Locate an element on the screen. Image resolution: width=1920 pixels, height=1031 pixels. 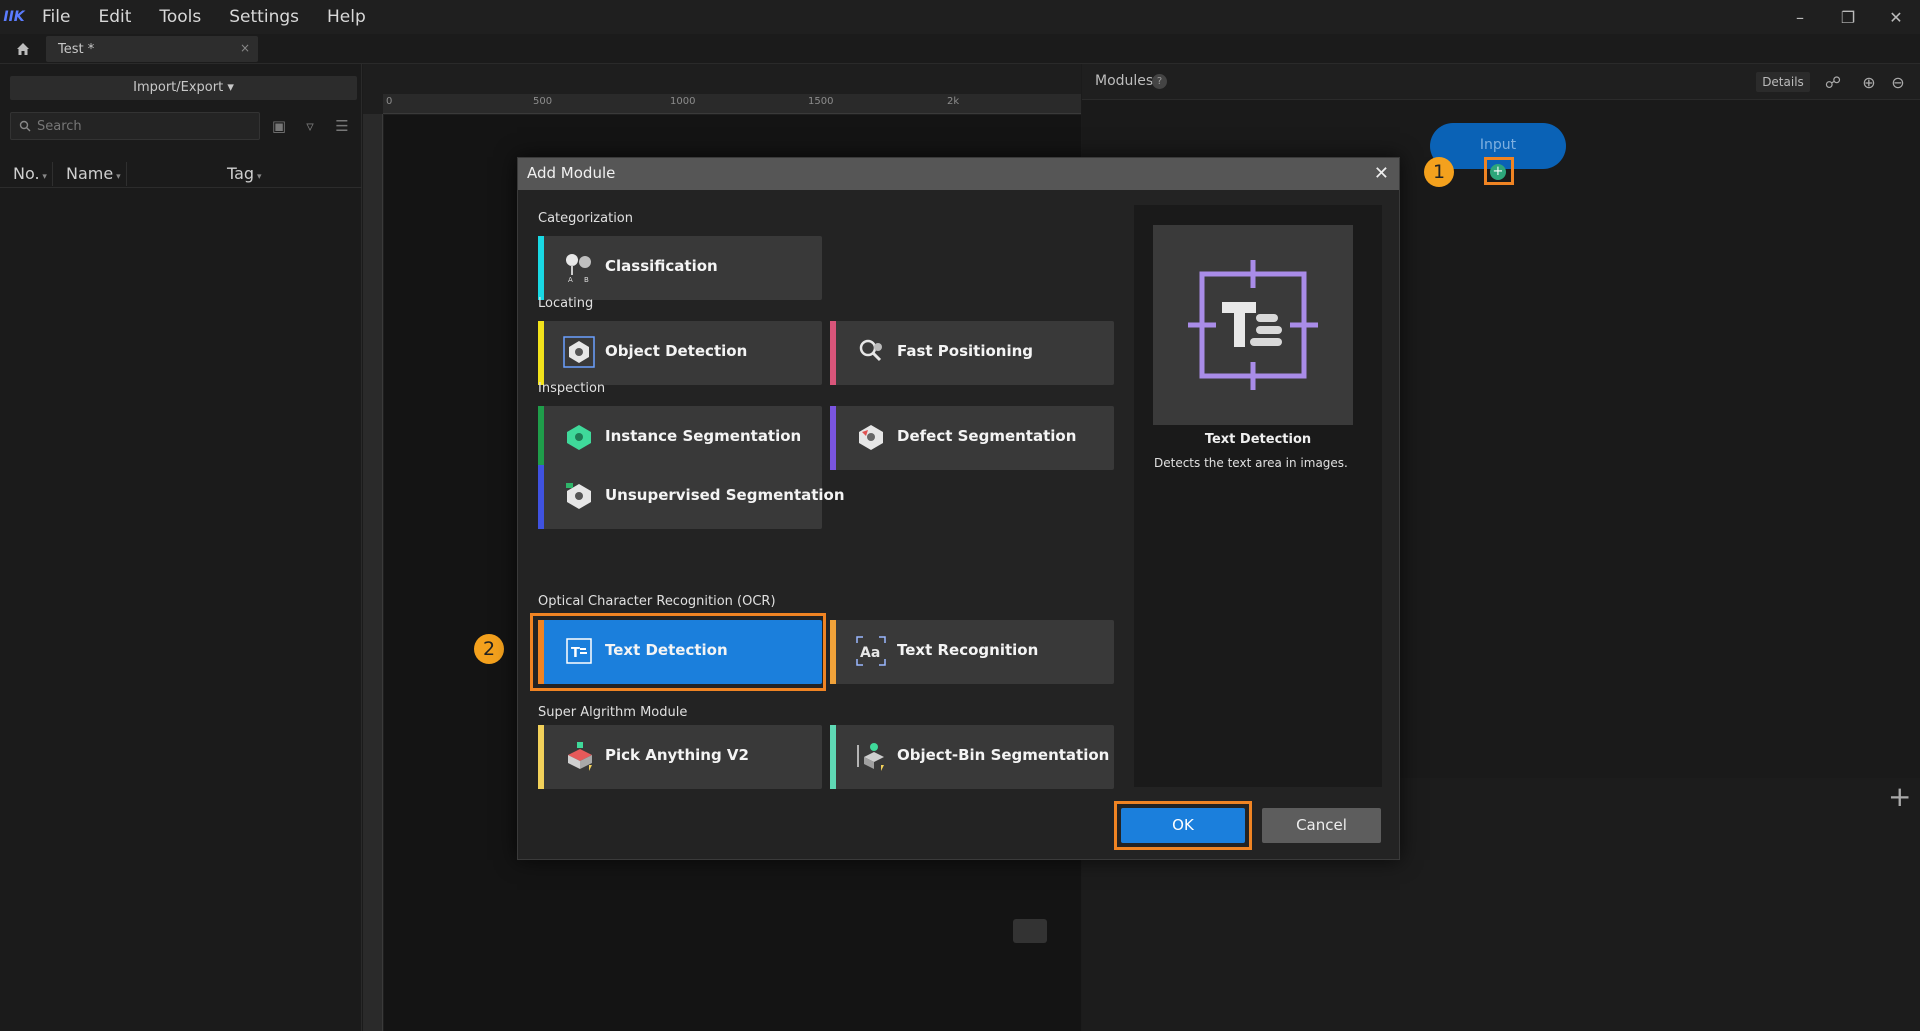
fast-positioning-icon is located at coordinates (871, 352).